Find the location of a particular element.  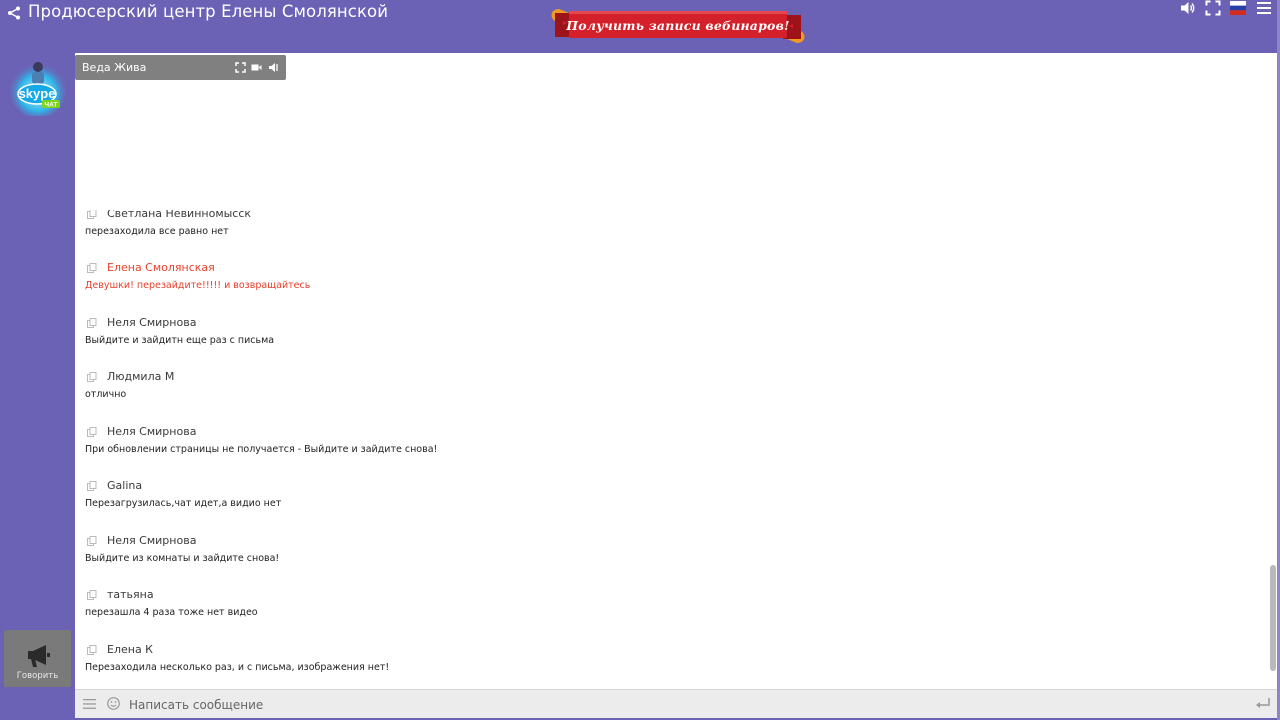

message-text: Выйдите и зайдитн еще раз с письма is located at coordinates (180, 340).